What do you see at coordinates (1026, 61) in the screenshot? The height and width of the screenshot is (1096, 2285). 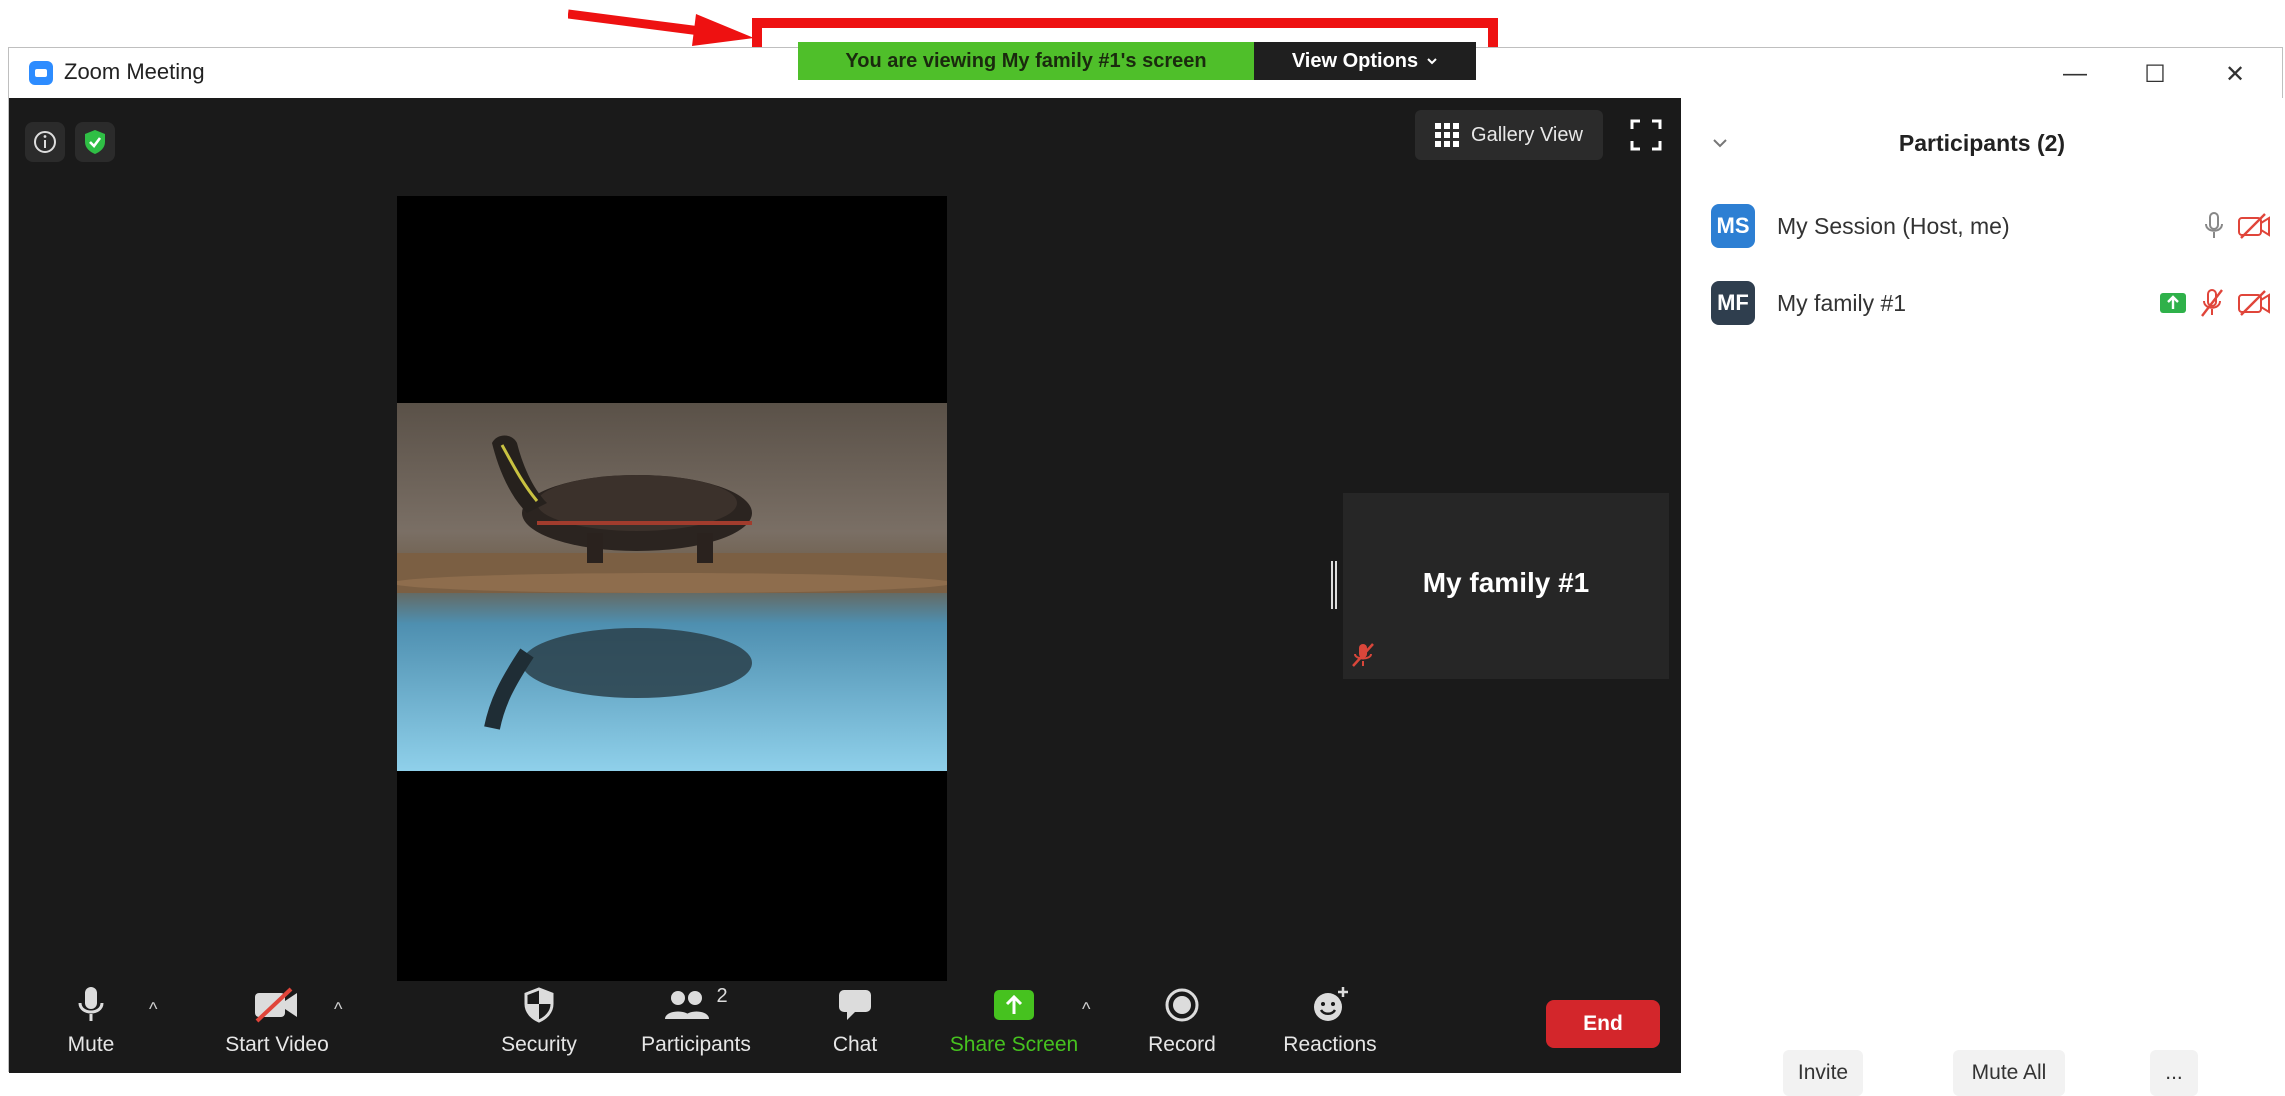 I see `sharing-status-text: You are viewing My family #1's screen` at bounding box center [1026, 61].